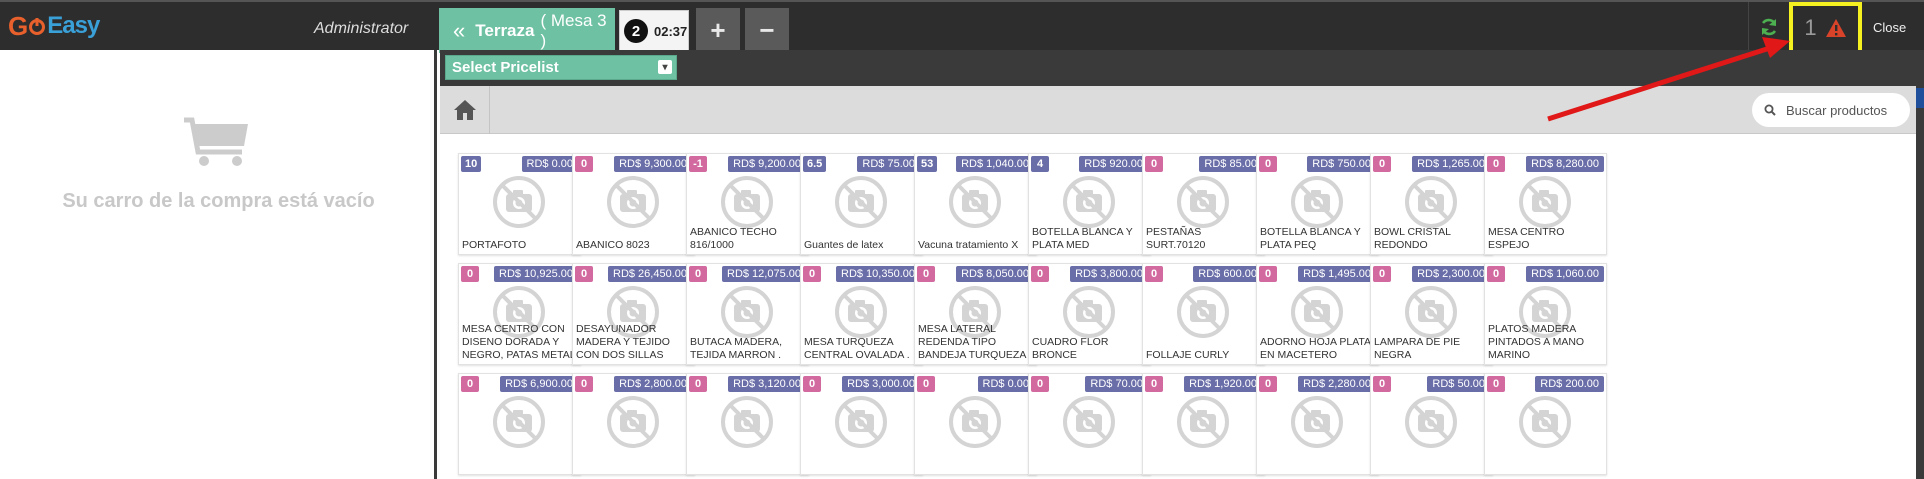 This screenshot has height=479, width=1924. Describe the element at coordinates (1109, 274) in the screenshot. I see `price-badge: RD$ 3,800.00` at that location.